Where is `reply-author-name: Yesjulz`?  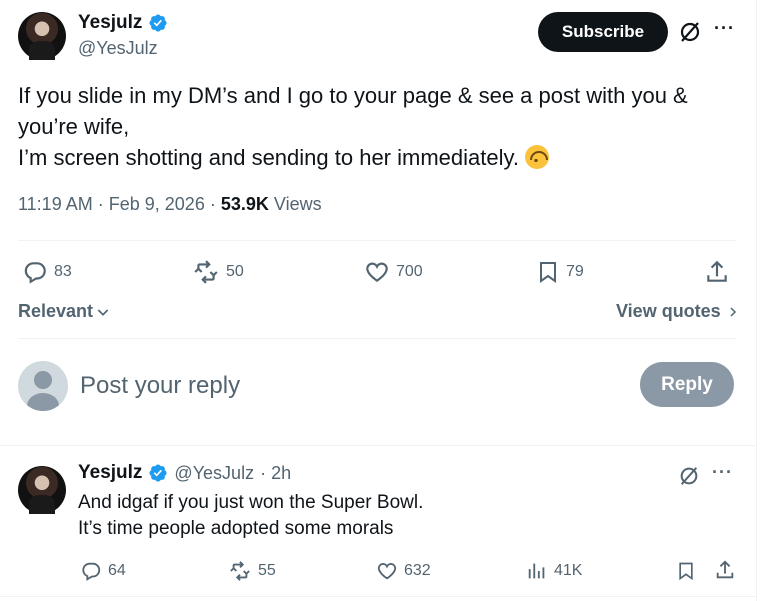
reply-author-name: Yesjulz is located at coordinates (110, 473).